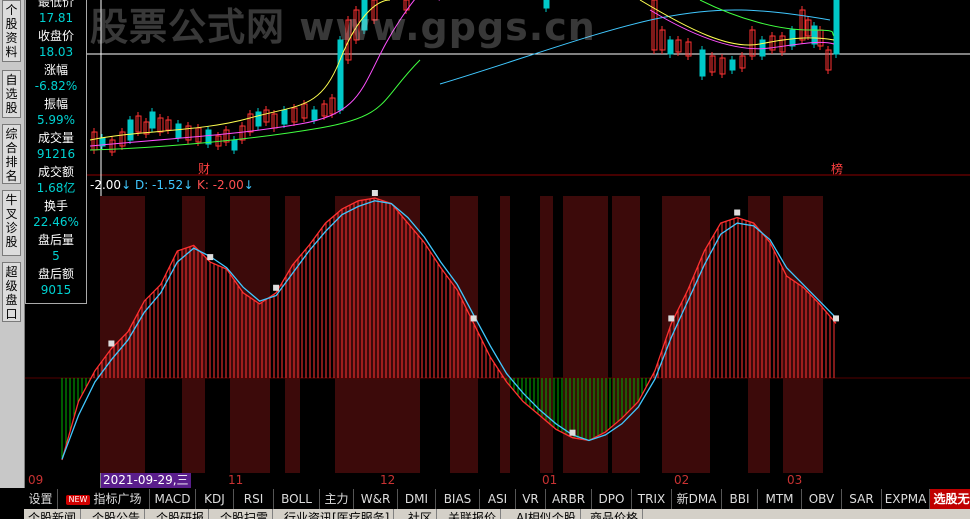 The height and width of the screenshot is (519, 970). What do you see at coordinates (56, 86) in the screenshot?
I see `info-value-2: -6.82%` at bounding box center [56, 86].